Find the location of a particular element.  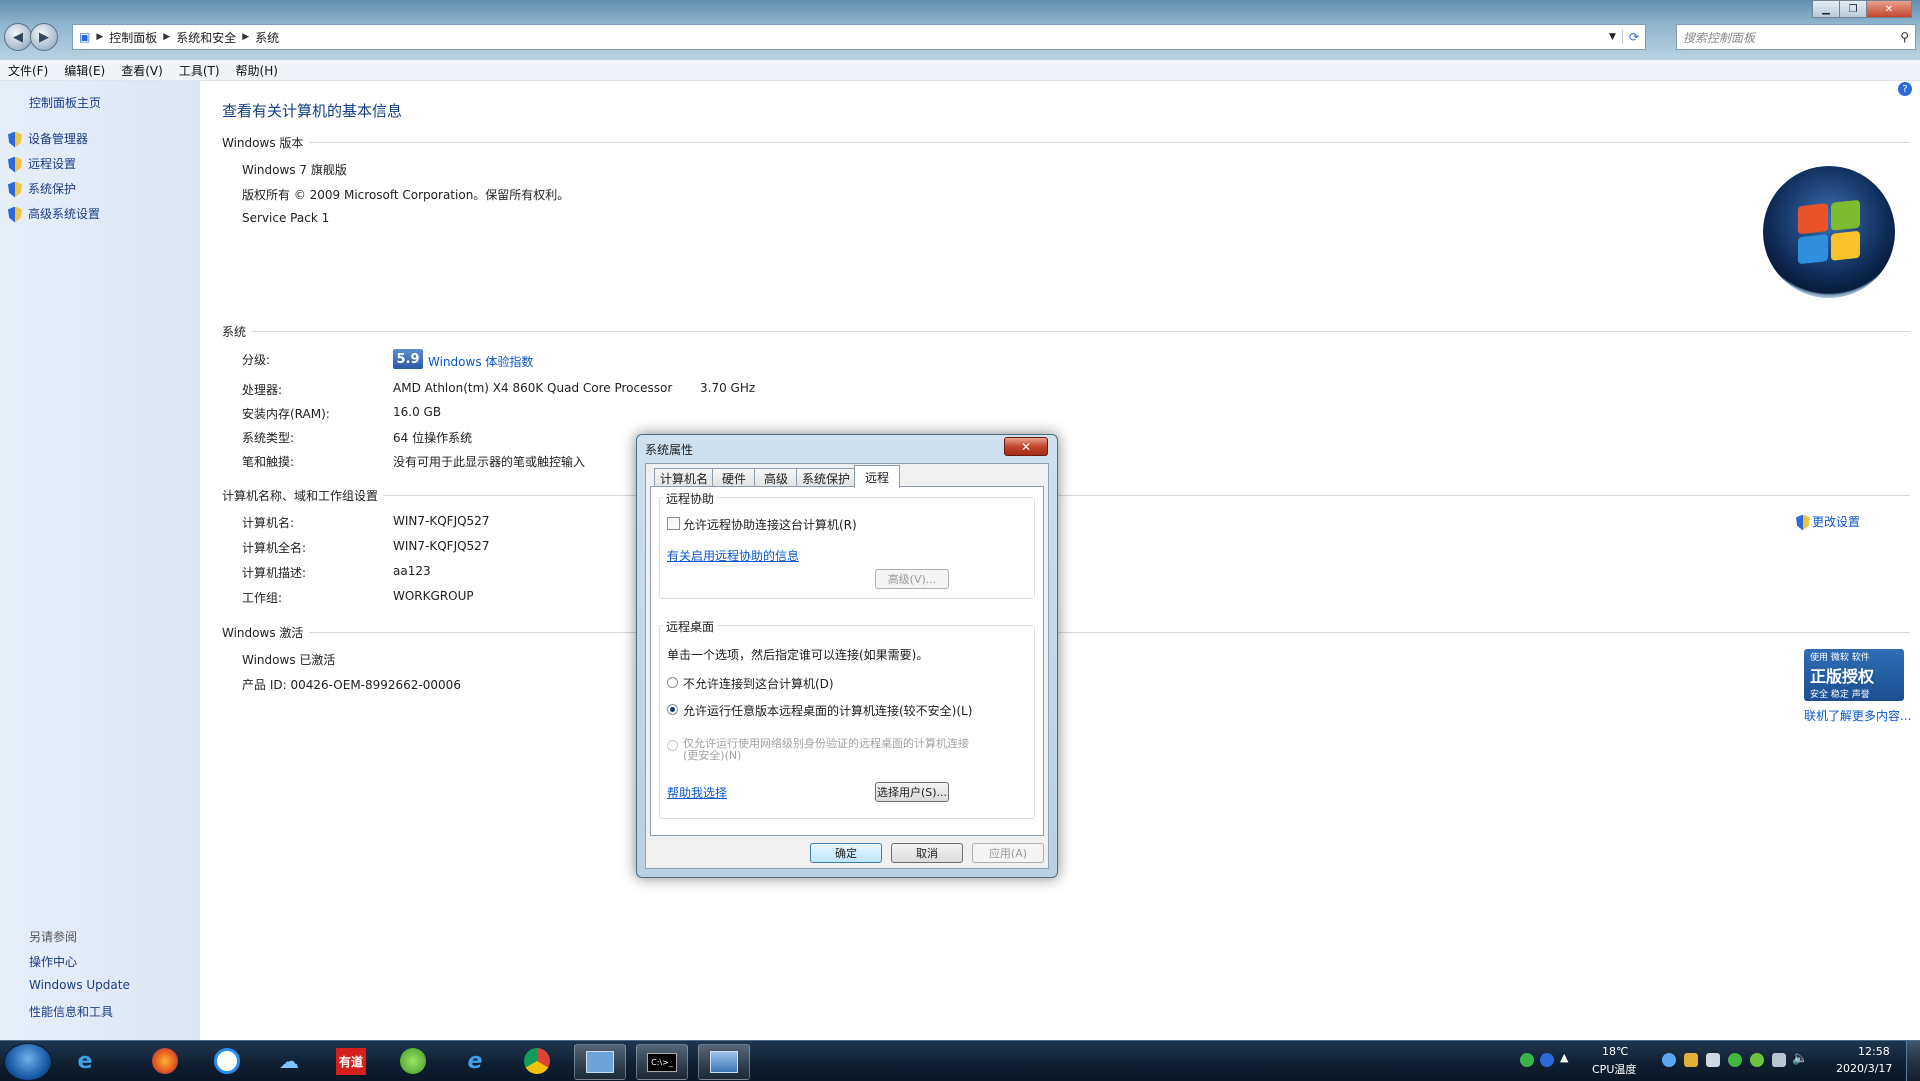

page-title: 查看有关计算机的基本信息 is located at coordinates (312, 111).